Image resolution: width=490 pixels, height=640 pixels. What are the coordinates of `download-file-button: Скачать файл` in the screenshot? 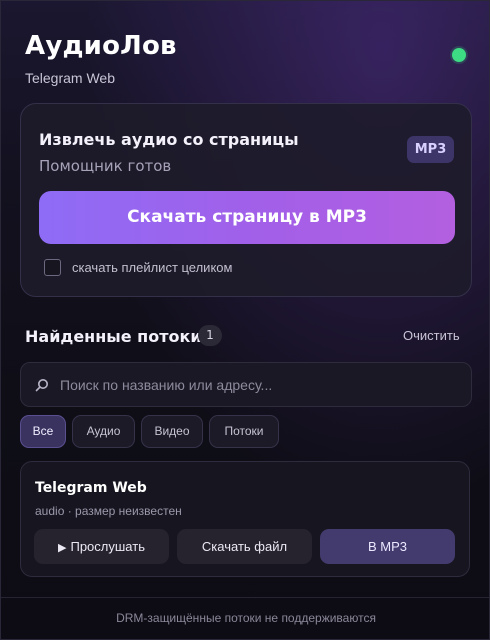 It's located at (244, 546).